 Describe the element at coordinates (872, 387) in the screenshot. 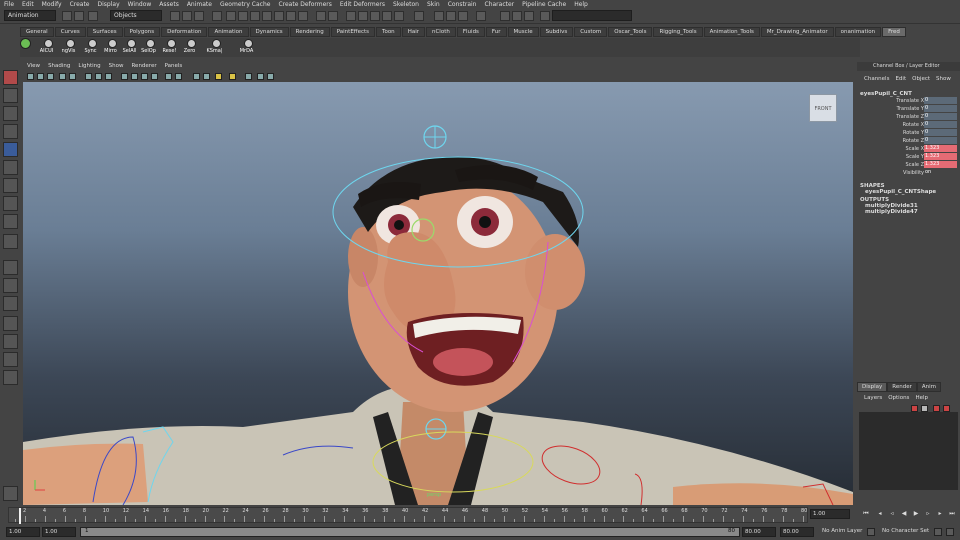

I see `layer-tab-display: Display` at that location.